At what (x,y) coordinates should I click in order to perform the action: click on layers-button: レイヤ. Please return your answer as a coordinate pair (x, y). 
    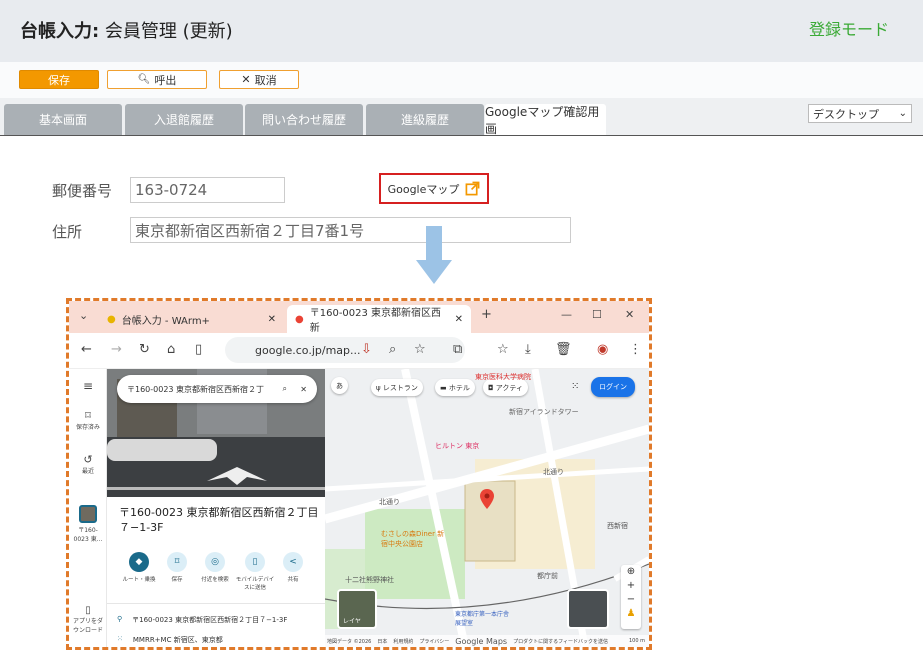
    Looking at the image, I should click on (357, 609).